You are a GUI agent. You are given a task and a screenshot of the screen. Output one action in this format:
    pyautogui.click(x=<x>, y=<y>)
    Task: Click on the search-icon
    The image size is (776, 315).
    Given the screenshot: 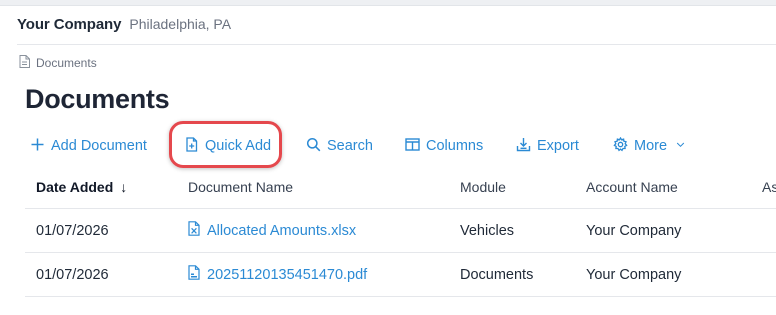 What is the action you would take?
    pyautogui.click(x=313, y=146)
    